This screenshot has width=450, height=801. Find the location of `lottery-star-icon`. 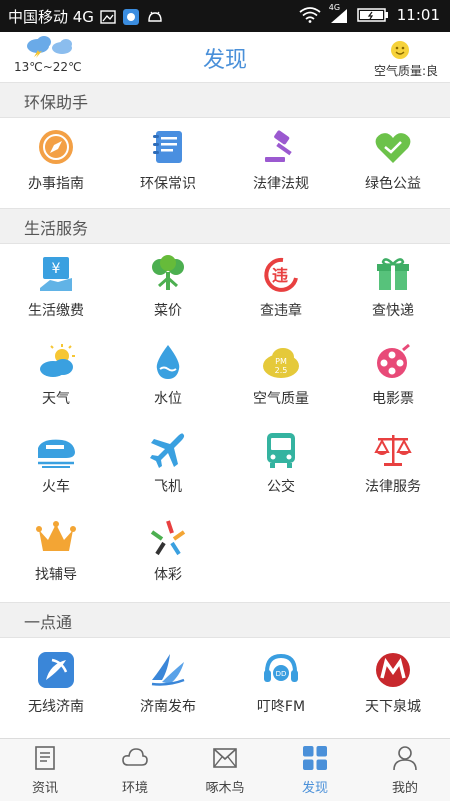

lottery-star-icon is located at coordinates (168, 538).